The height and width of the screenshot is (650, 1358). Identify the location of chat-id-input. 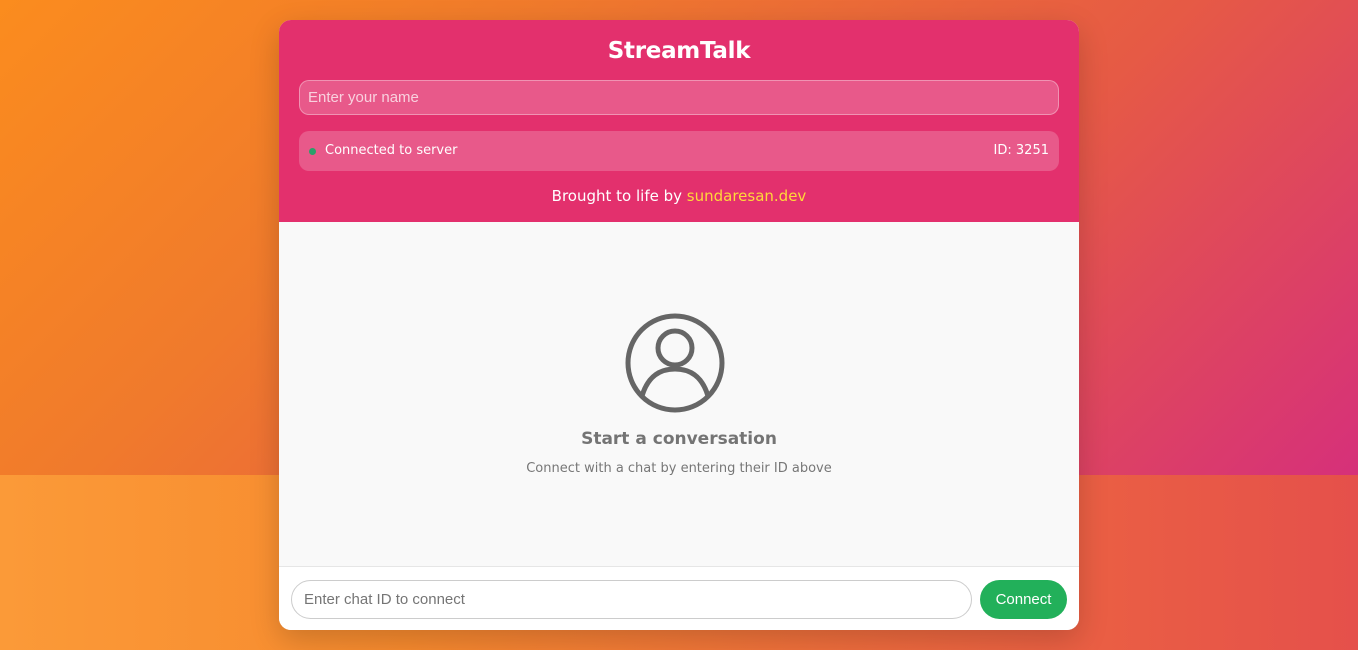
(631, 599).